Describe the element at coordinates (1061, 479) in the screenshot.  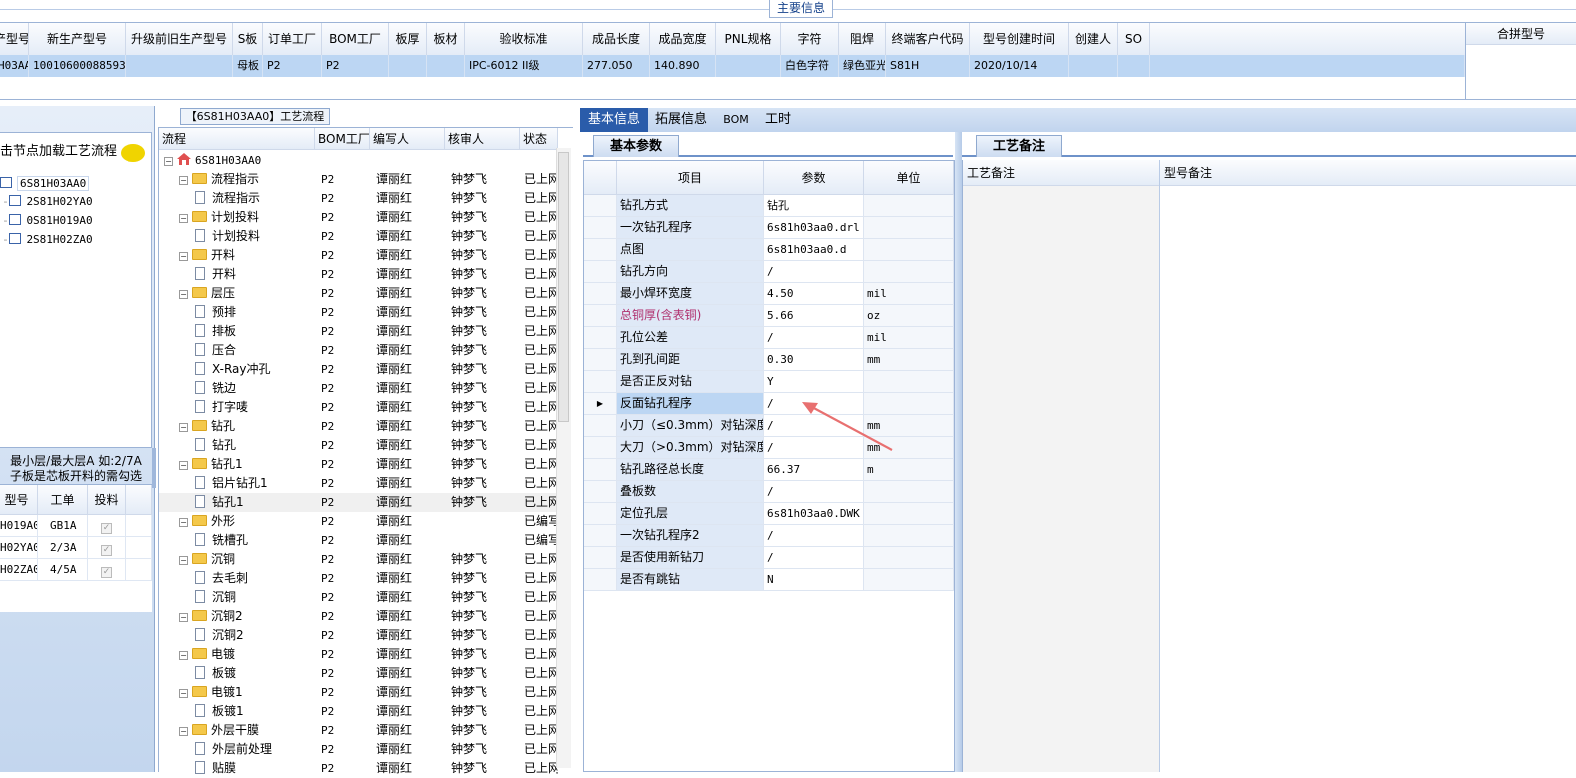
I see `process-notes-field` at that location.